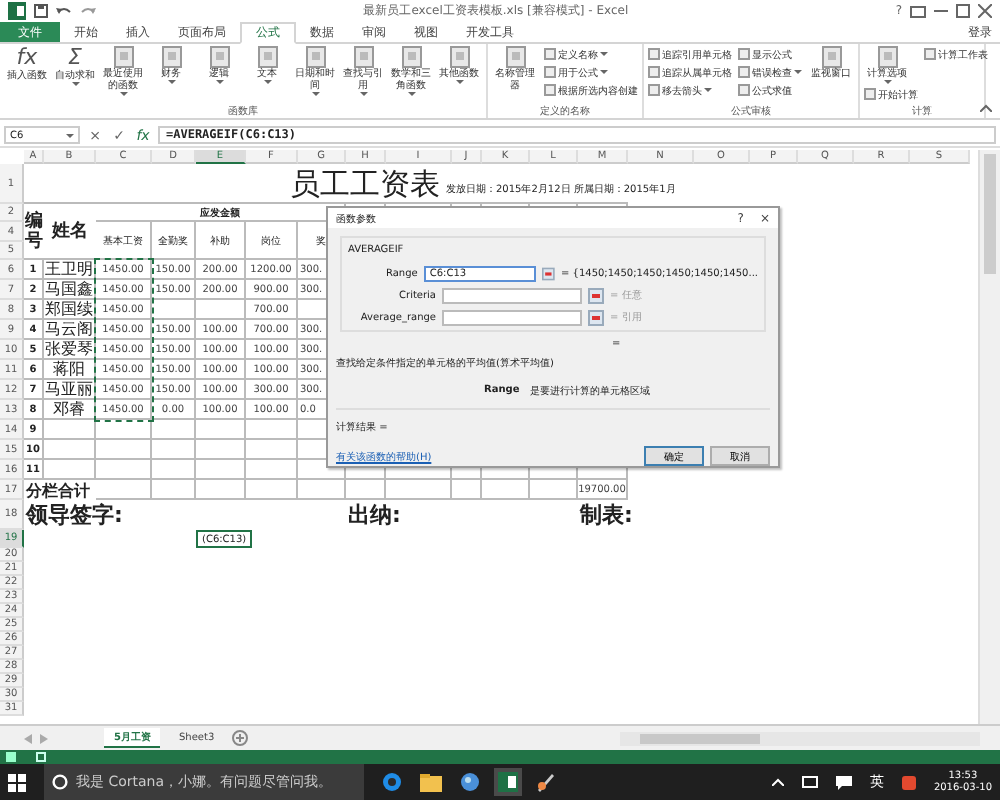  I want to click on folder-icon, so click(431, 782).